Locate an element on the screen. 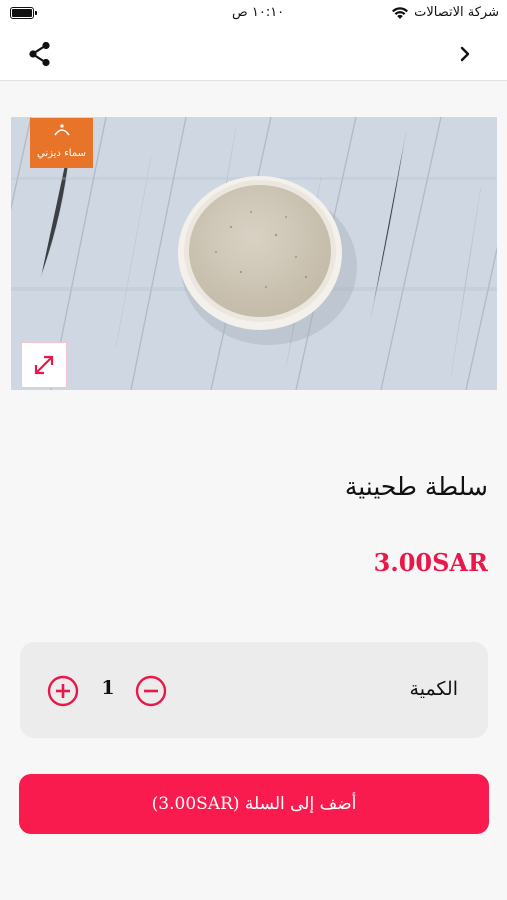  product-price: 3.00SAR is located at coordinates (430, 562).